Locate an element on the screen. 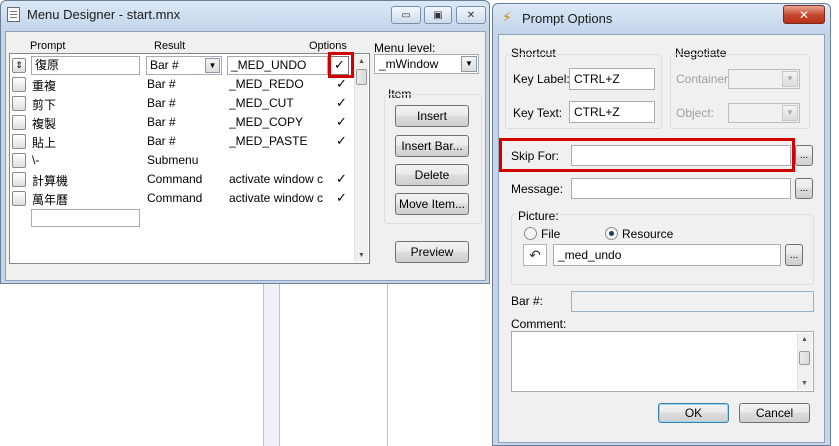  container-select: ▼ is located at coordinates (764, 79).